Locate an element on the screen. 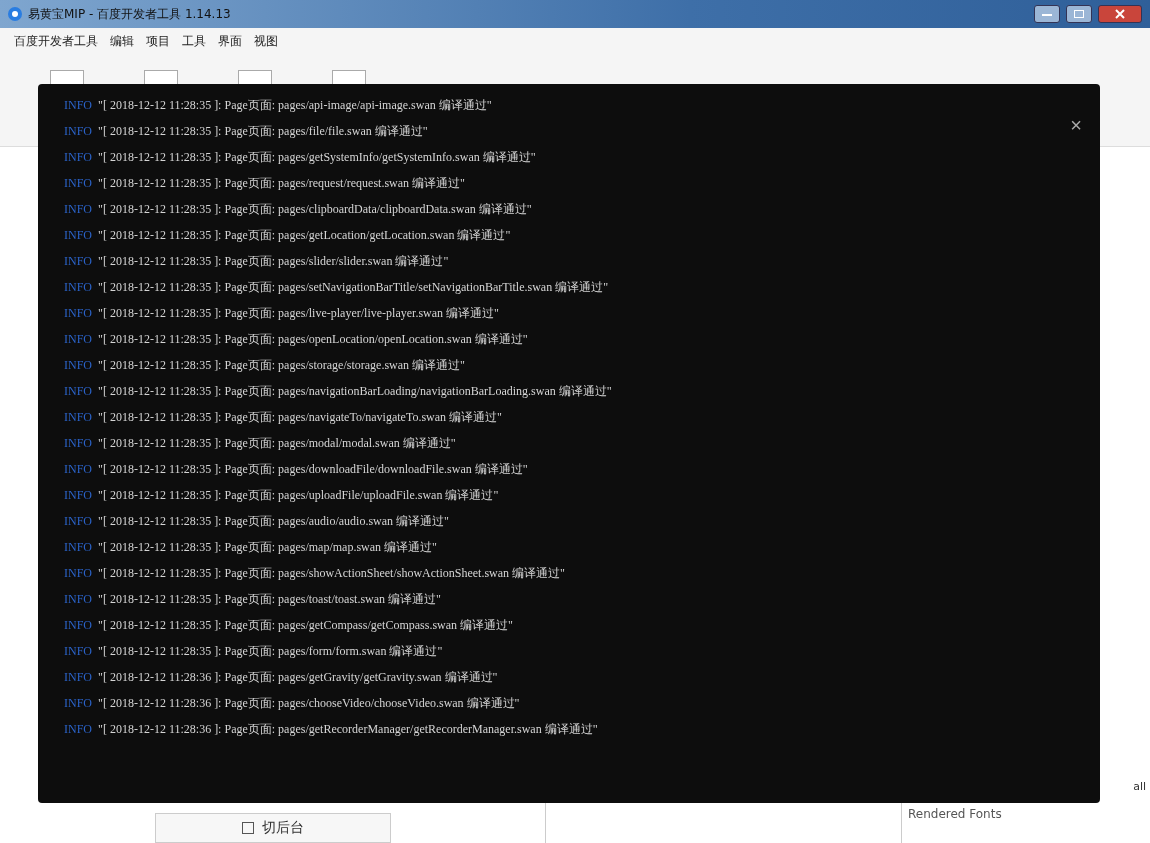  log-message: "[ 2018-12-12 11:28:35 ]: Page页面: pages/storage/storage.swan 编译通过" is located at coordinates (281, 365).